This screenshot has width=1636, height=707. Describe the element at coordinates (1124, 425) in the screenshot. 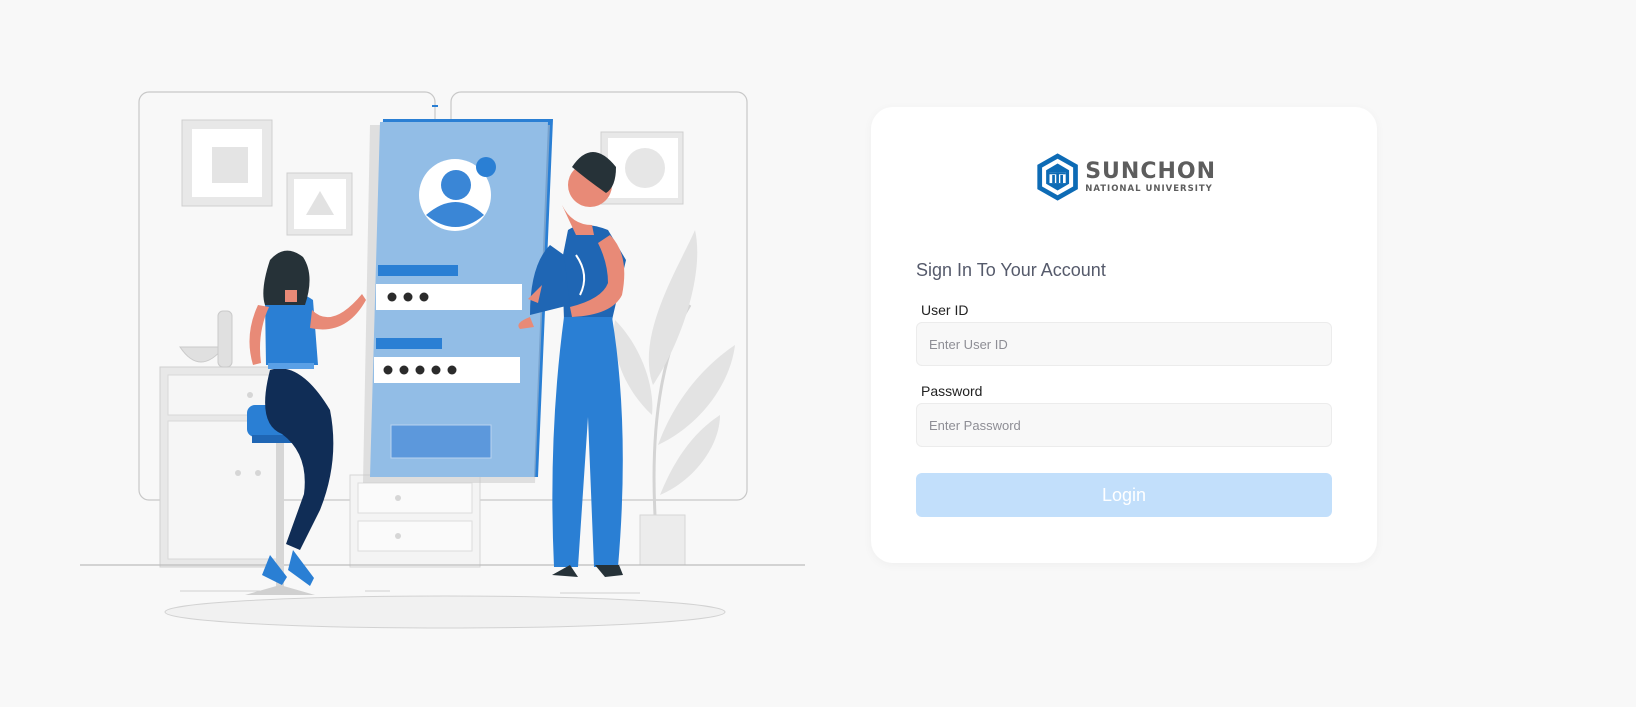

I see `password-input` at that location.